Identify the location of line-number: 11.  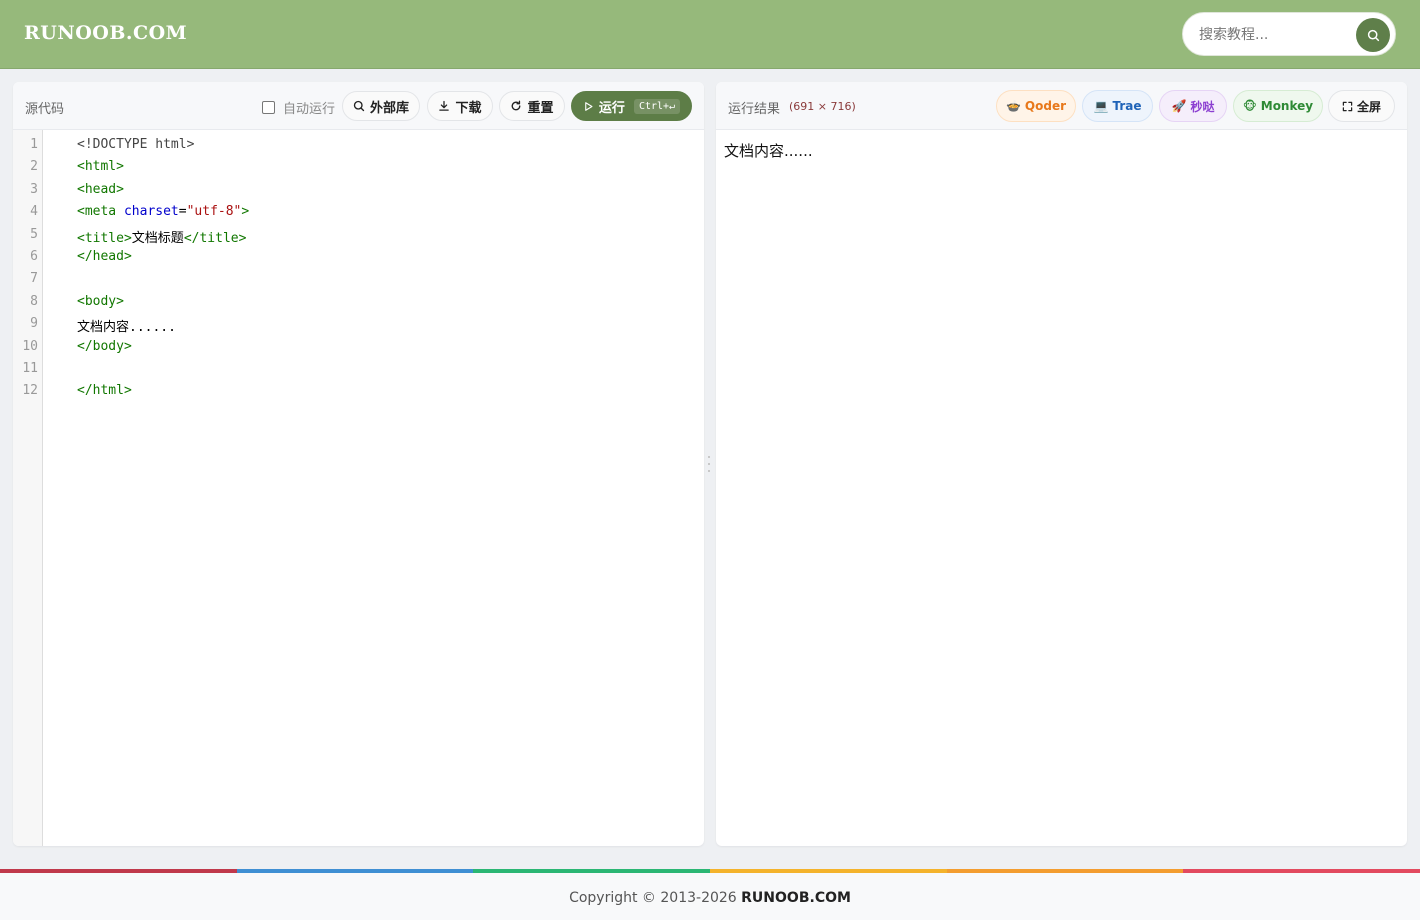
(30, 368).